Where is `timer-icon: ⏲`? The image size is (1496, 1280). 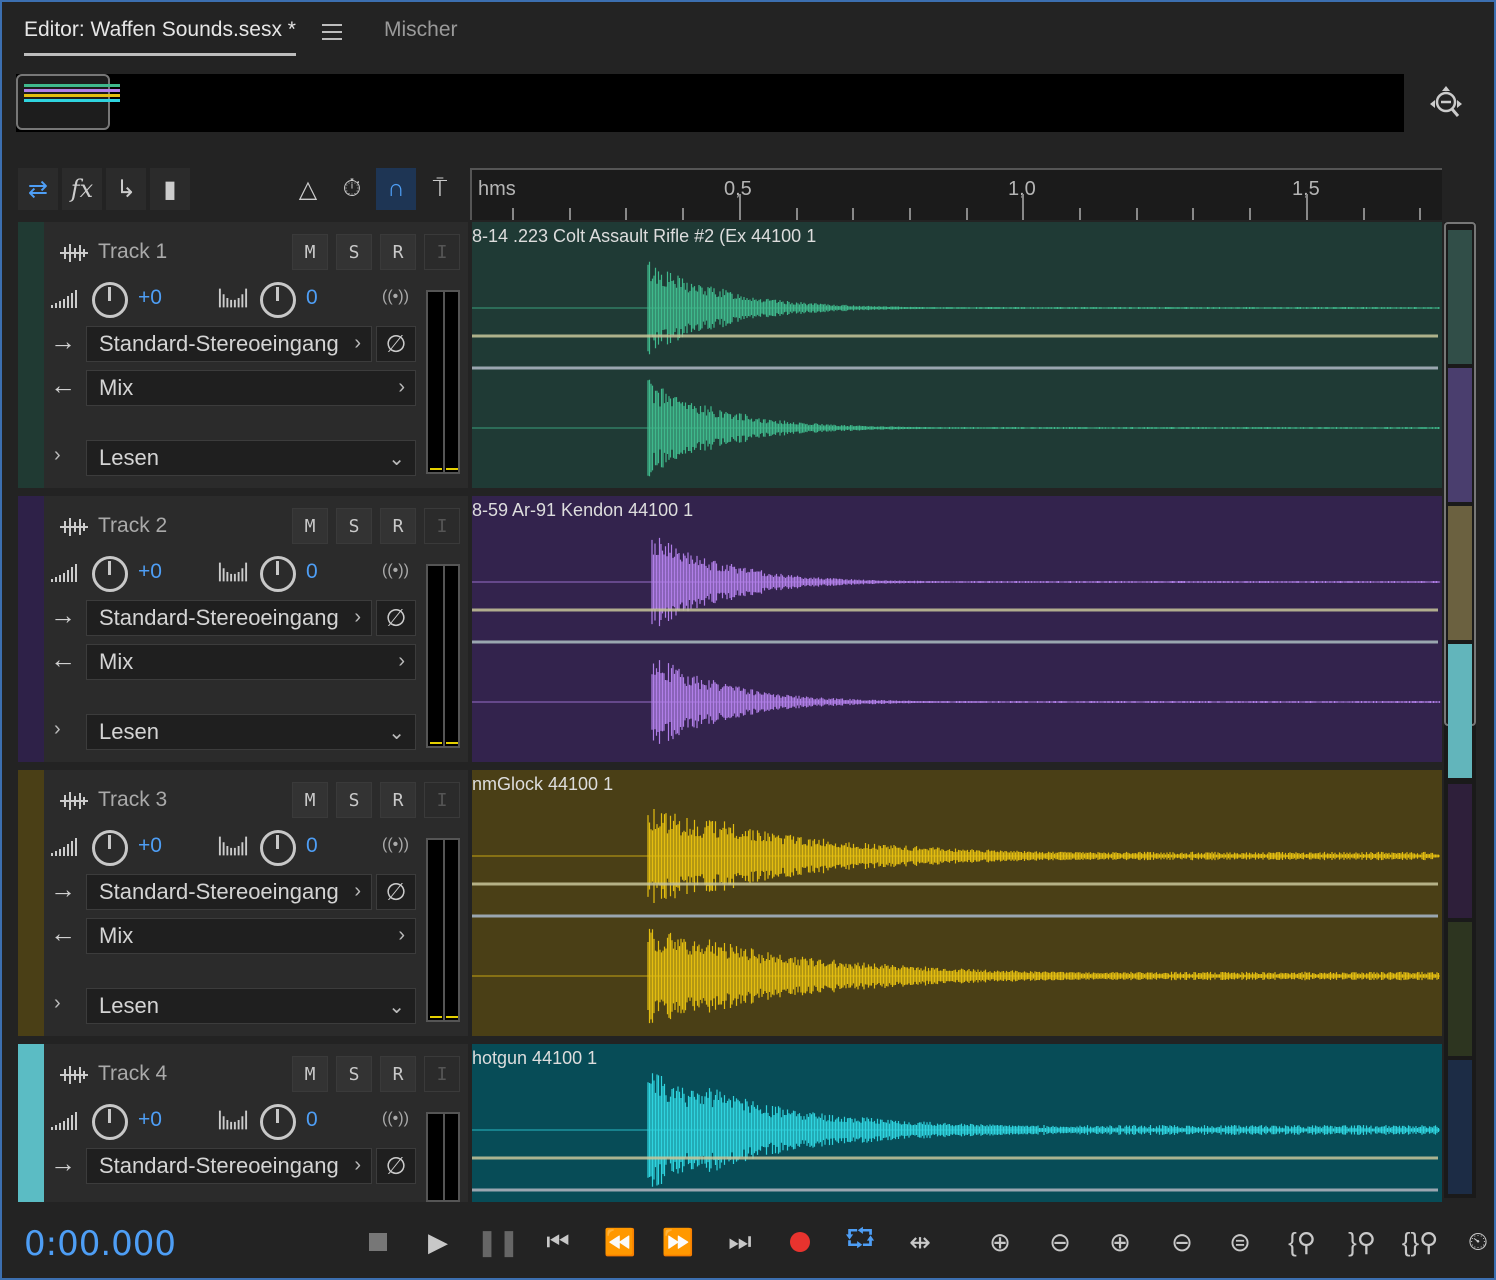
timer-icon: ⏲ is located at coordinates (1477, 1242).